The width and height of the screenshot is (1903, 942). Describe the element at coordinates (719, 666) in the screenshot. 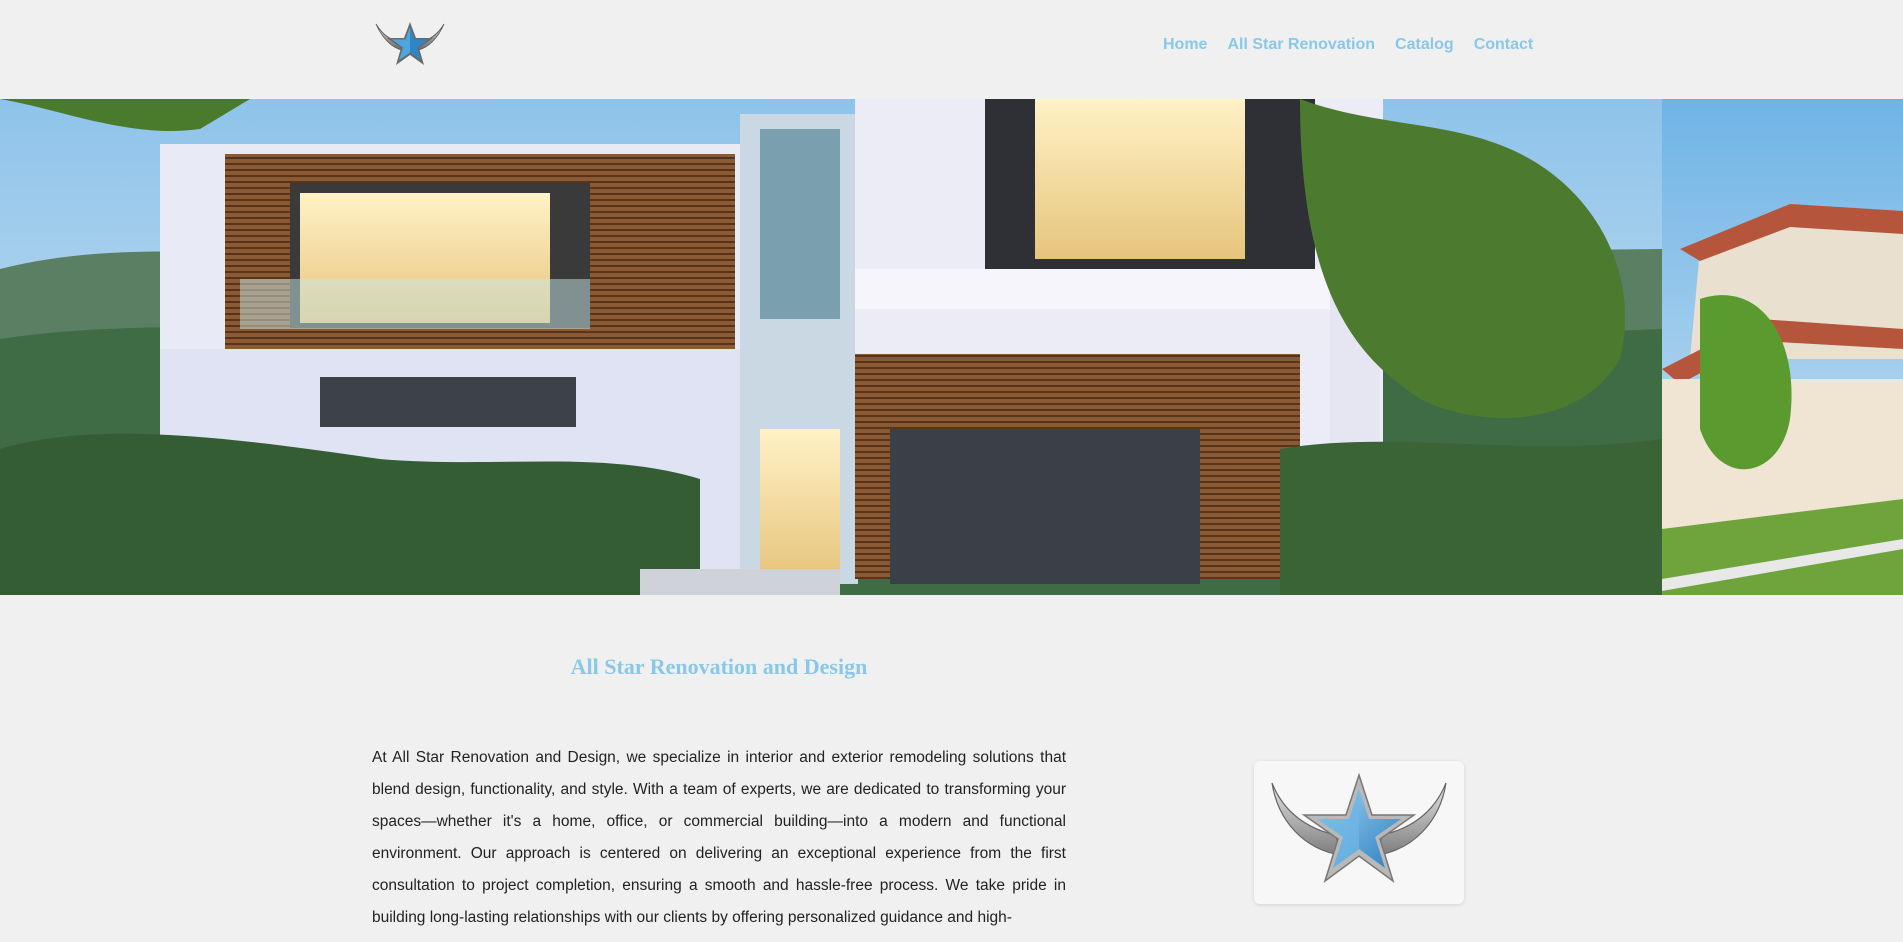

I see `page-title: All Star Renovation and Design` at that location.